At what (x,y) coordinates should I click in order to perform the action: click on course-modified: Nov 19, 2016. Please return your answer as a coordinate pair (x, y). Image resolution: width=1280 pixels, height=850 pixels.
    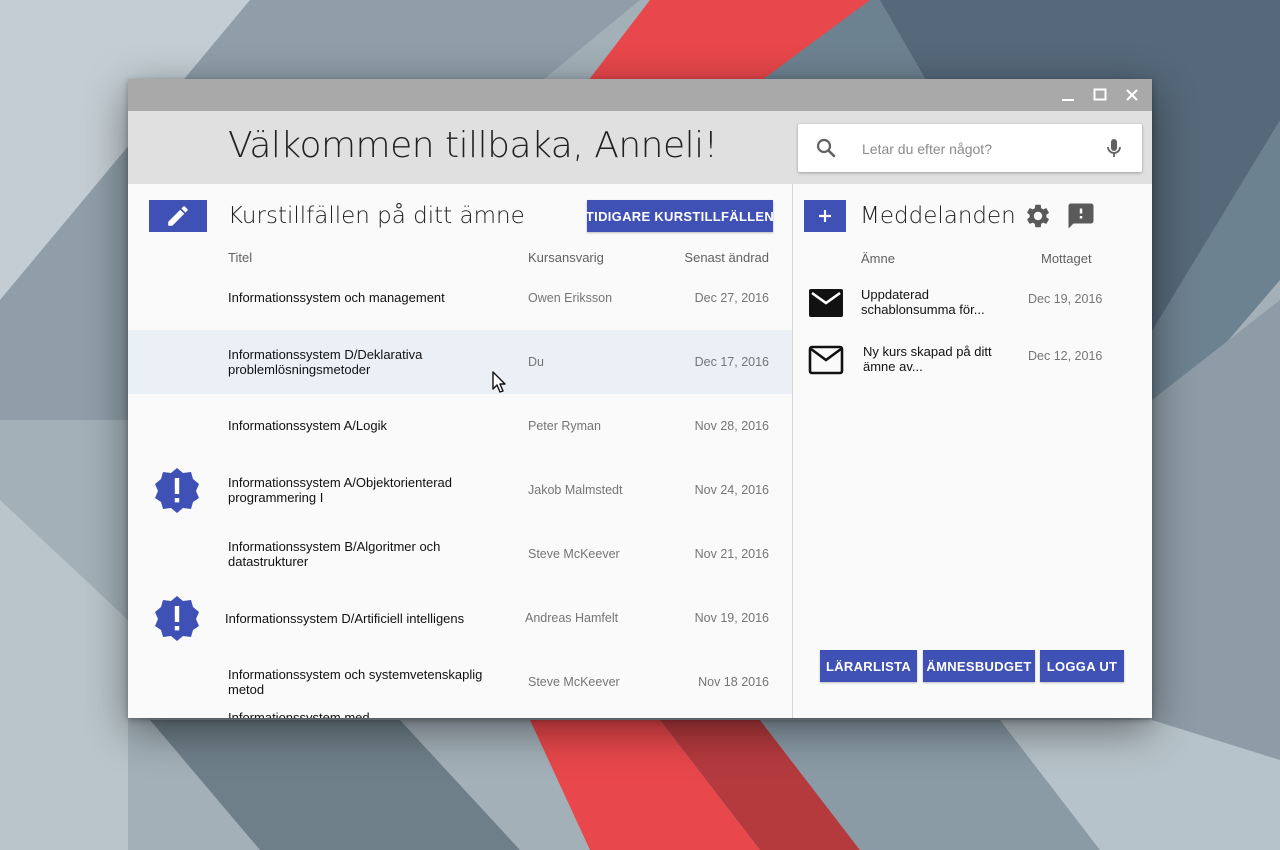
    Looking at the image, I should click on (731, 618).